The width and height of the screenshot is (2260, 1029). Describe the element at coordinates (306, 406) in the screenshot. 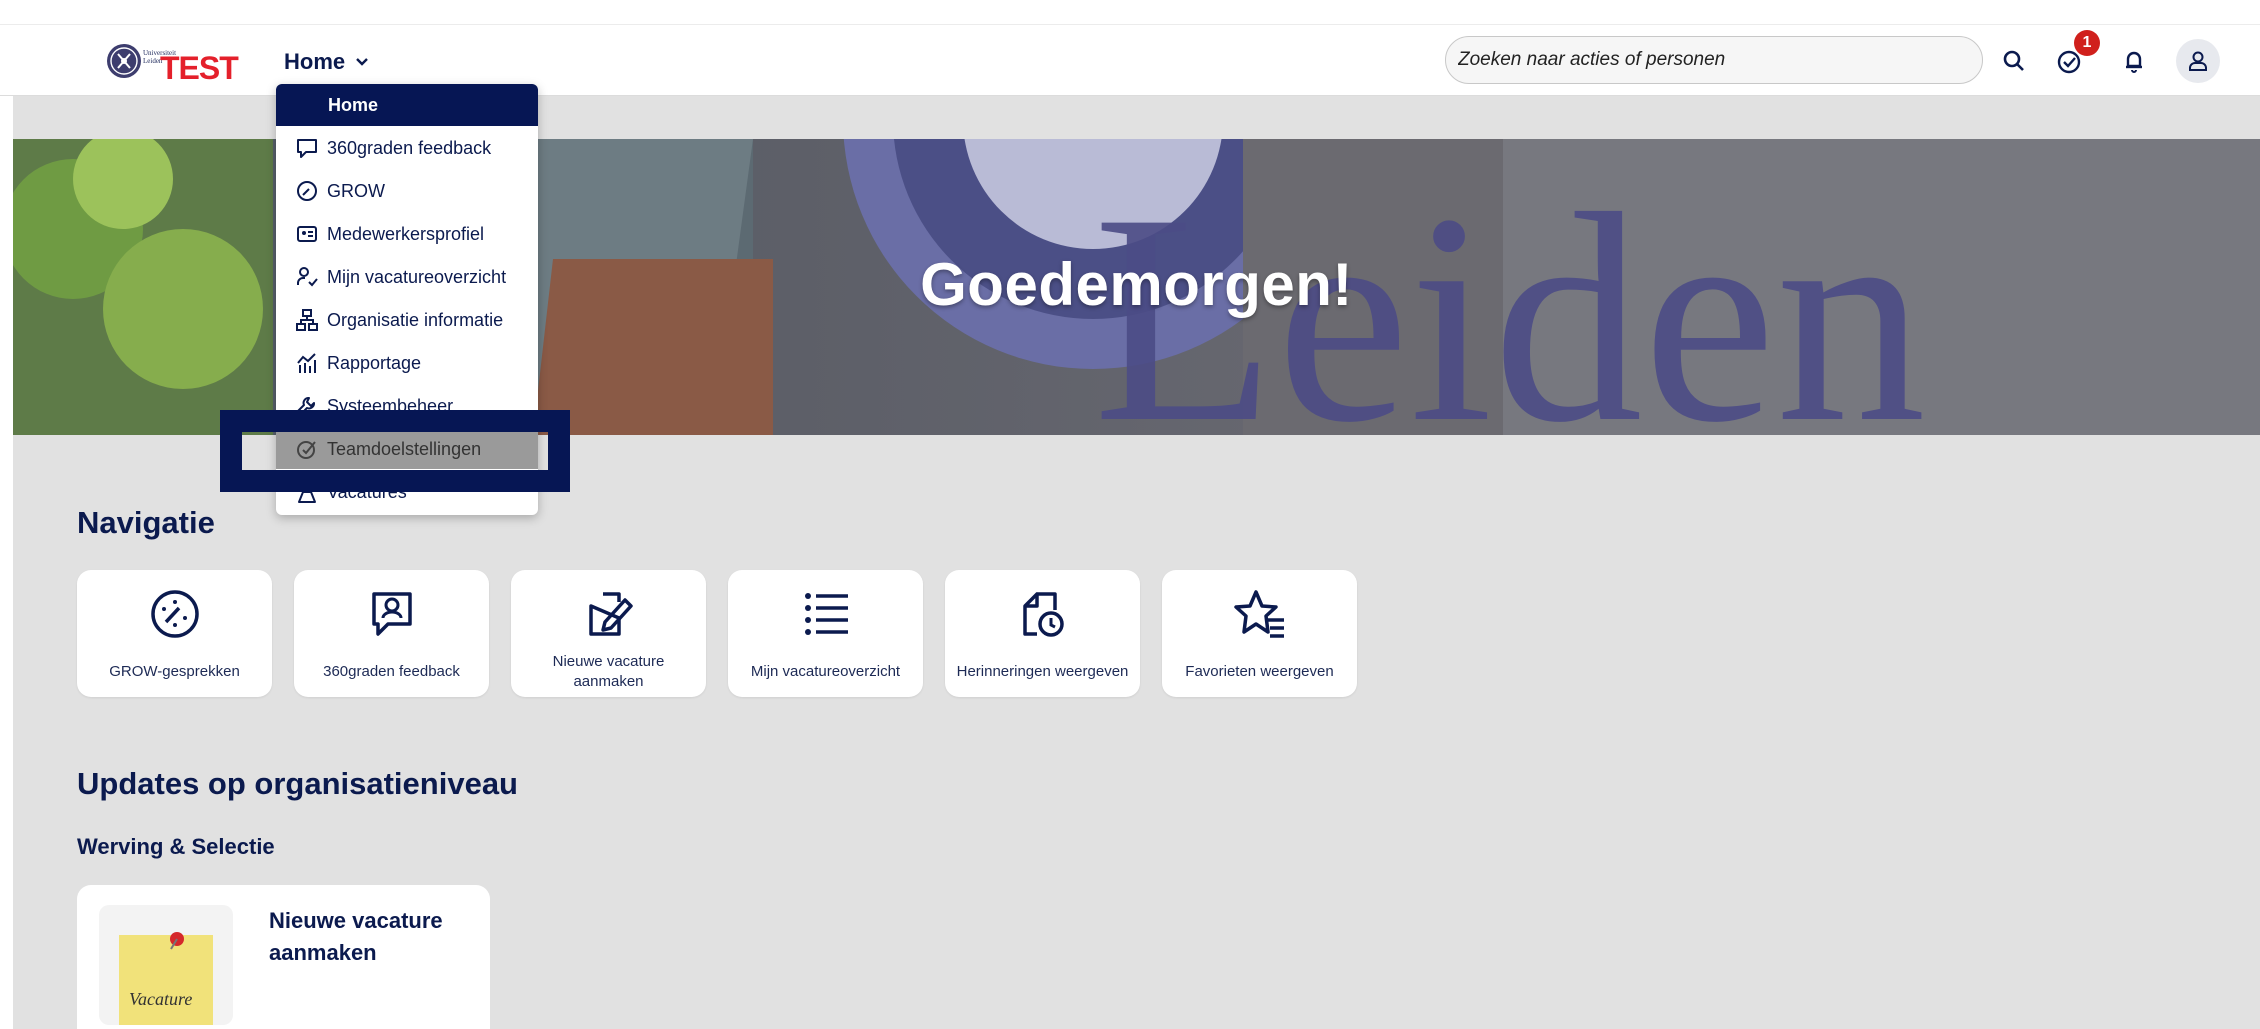

I see `wrench-icon` at that location.